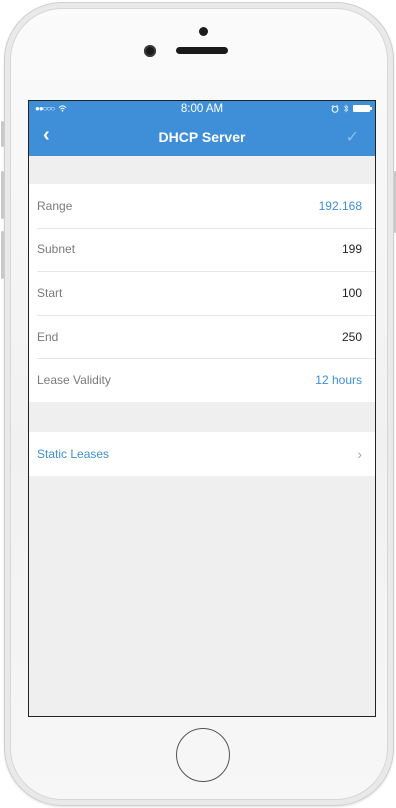  Describe the element at coordinates (351, 108) in the screenshot. I see `status-indicators` at that location.